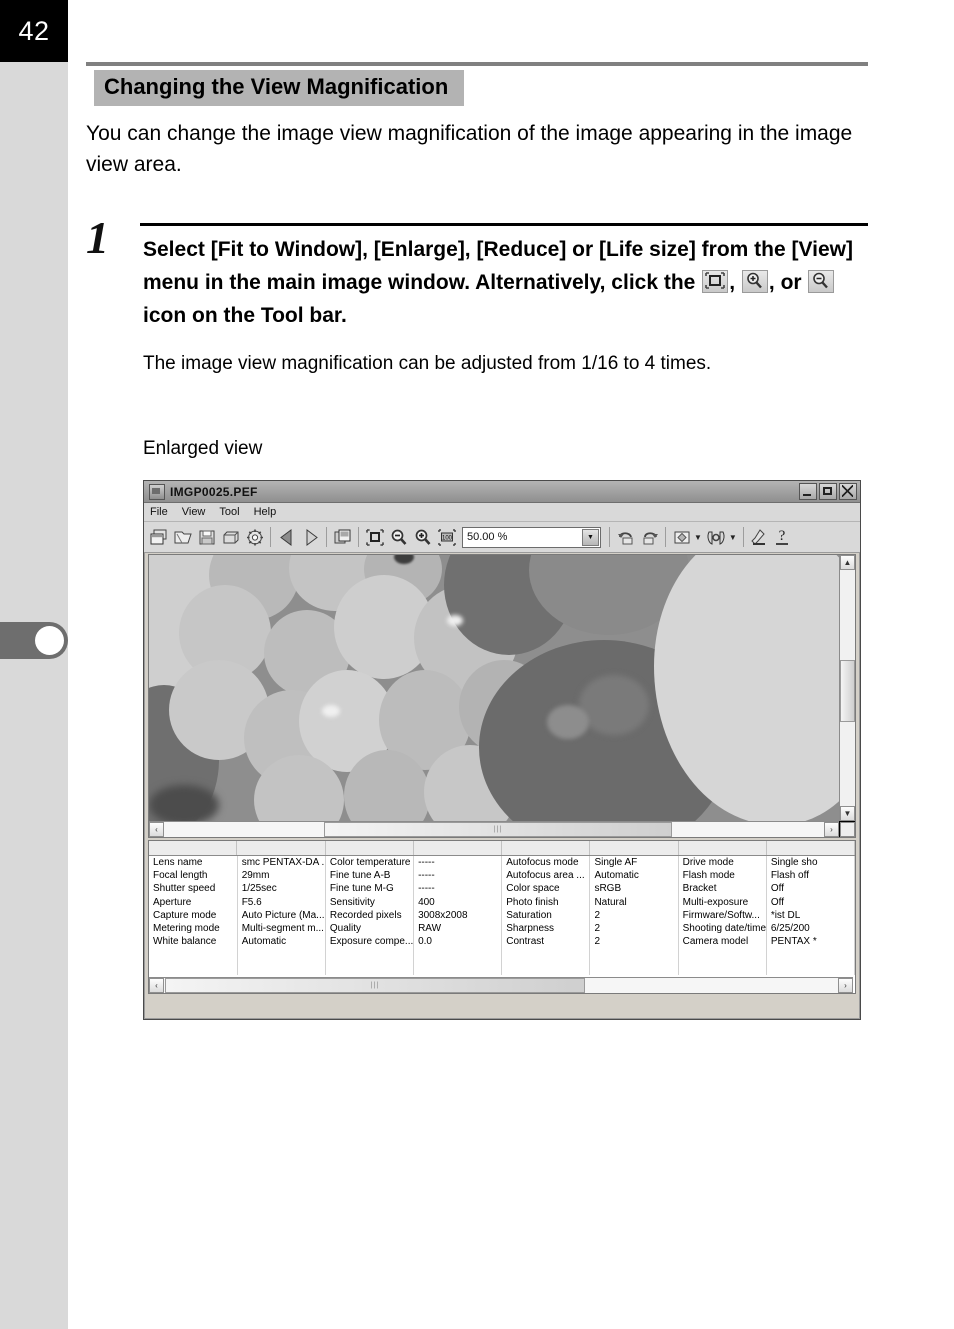  I want to click on zoom-in-icon, so click(422, 537).